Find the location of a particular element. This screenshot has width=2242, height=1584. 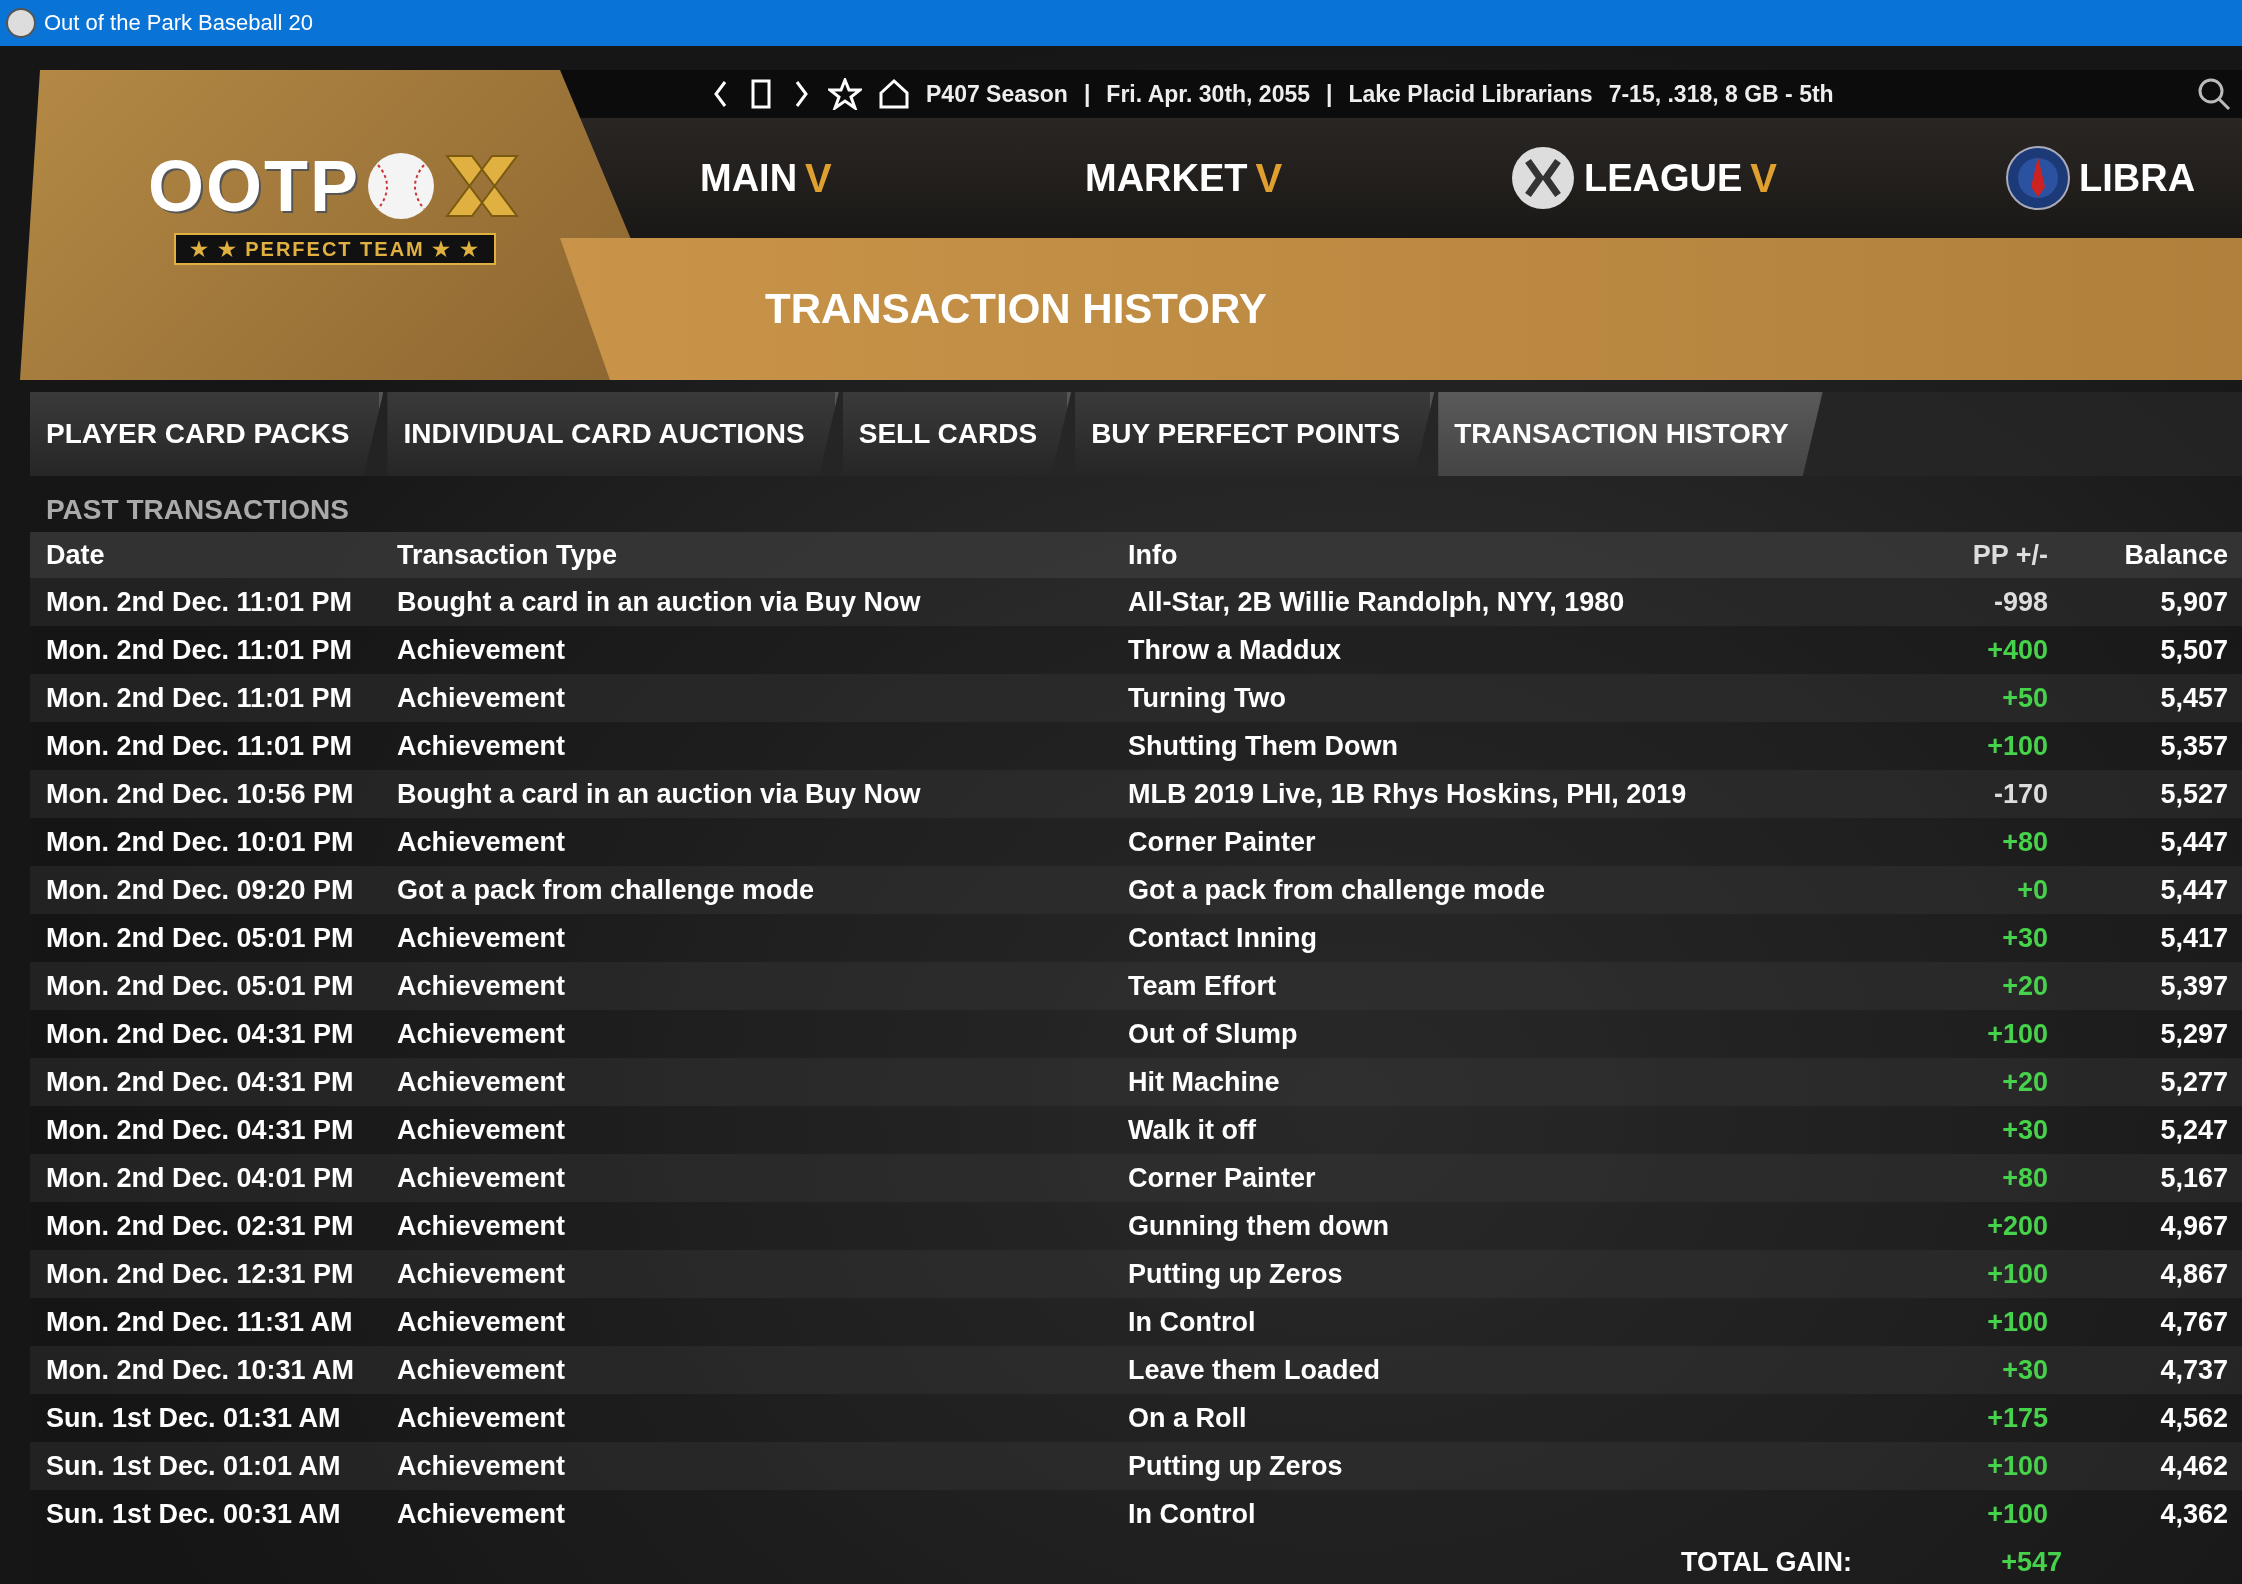

column-header: Info is located at coordinates (1513, 555).